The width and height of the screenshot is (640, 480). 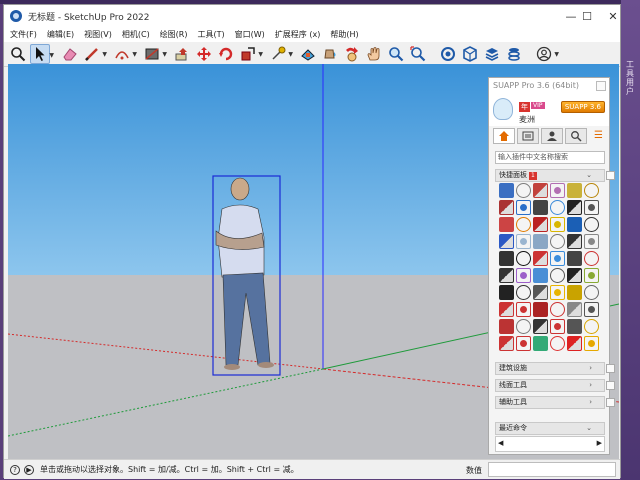 What do you see at coordinates (98, 34) in the screenshot?
I see `menu-item: 视图(V)` at bounding box center [98, 34].